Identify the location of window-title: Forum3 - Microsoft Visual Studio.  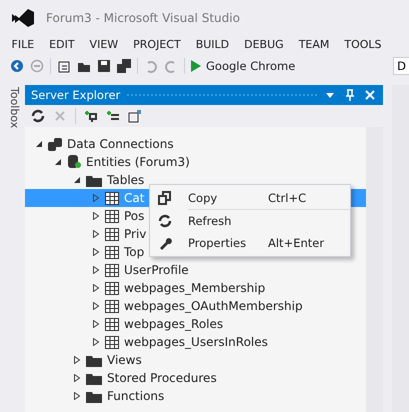
(143, 17).